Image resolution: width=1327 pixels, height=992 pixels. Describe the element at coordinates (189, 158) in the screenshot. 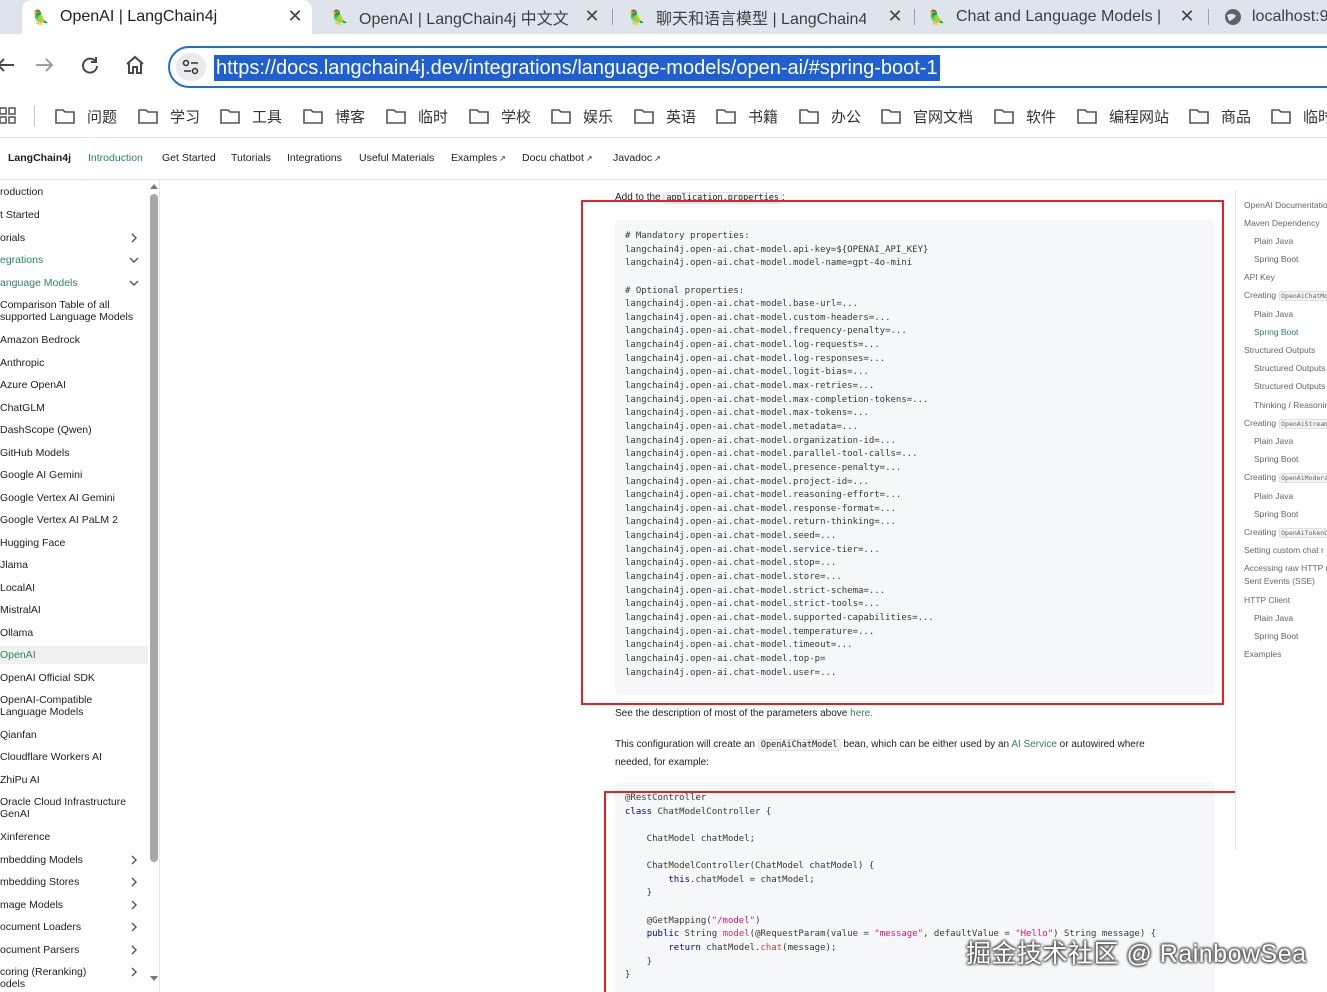

I see `nav-get-started: Get Started` at that location.